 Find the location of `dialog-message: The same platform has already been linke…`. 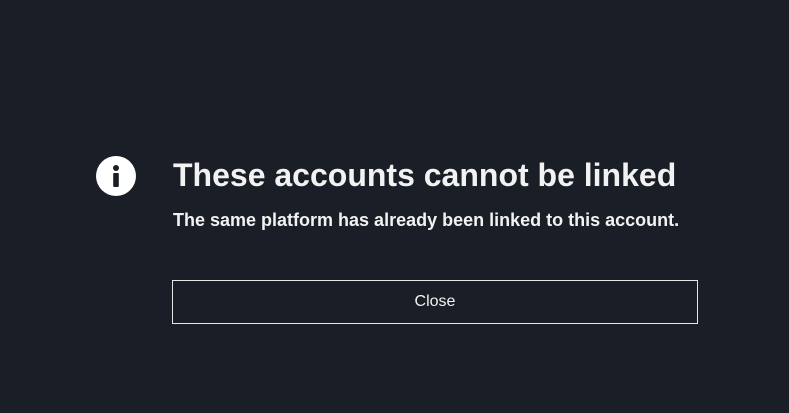

dialog-message: The same platform has already been linke… is located at coordinates (426, 220).